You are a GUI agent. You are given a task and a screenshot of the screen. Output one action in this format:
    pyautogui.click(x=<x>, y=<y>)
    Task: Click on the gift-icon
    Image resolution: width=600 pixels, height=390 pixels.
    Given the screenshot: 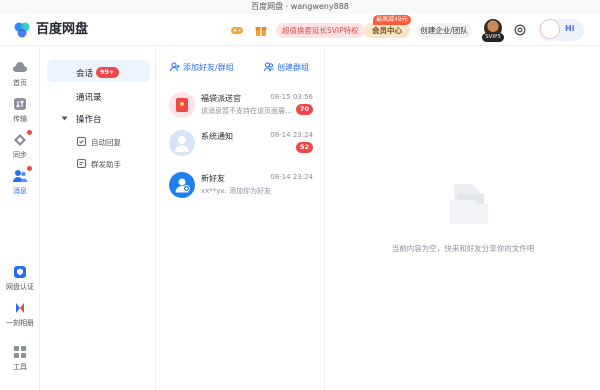 What is the action you would take?
    pyautogui.click(x=261, y=30)
    